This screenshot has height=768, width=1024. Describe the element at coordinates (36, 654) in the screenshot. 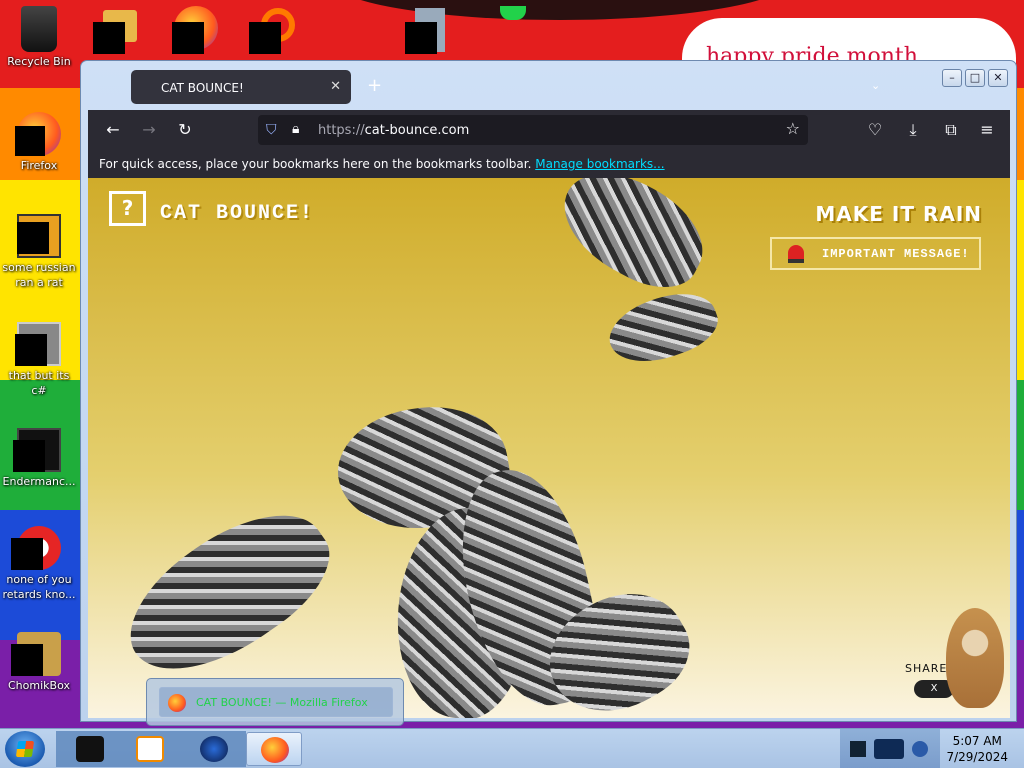

I see `chomikbox-icon` at that location.